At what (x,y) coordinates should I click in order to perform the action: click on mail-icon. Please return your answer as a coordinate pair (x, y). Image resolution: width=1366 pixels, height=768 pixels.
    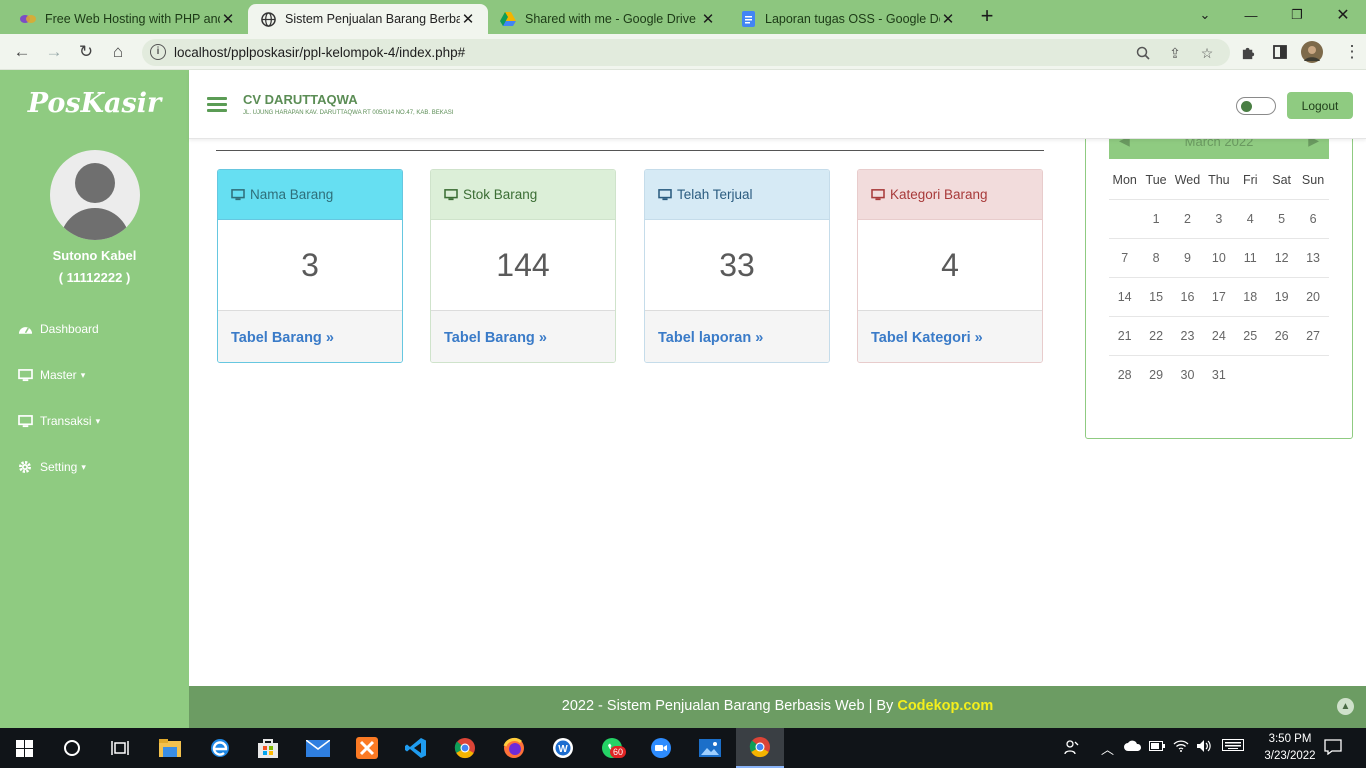
    Looking at the image, I should click on (318, 748).